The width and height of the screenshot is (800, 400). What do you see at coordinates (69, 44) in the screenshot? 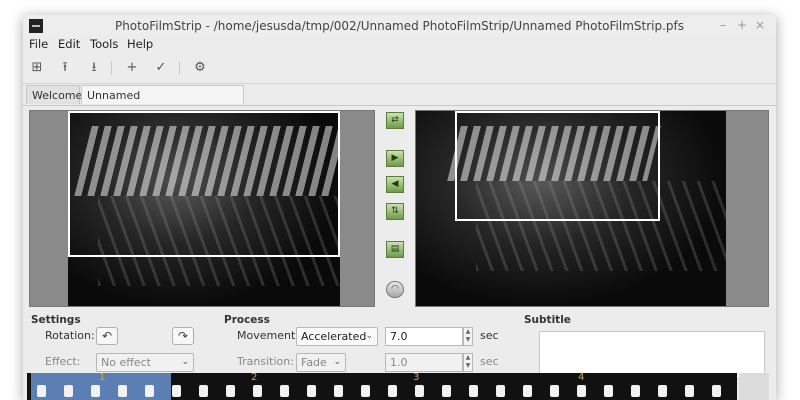
I see `menu-edit: Edit` at bounding box center [69, 44].